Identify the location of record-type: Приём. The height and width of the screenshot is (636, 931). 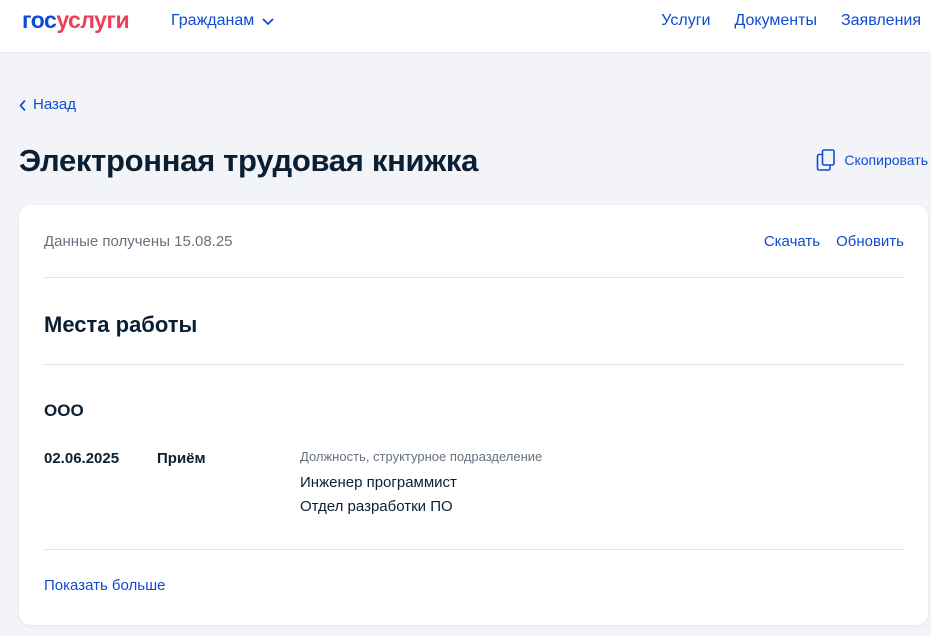
(181, 458).